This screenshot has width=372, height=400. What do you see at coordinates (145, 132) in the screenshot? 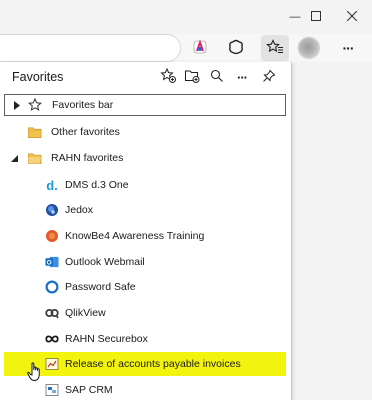
I see `favorites-item-other-favorites: Other favorites` at bounding box center [145, 132].